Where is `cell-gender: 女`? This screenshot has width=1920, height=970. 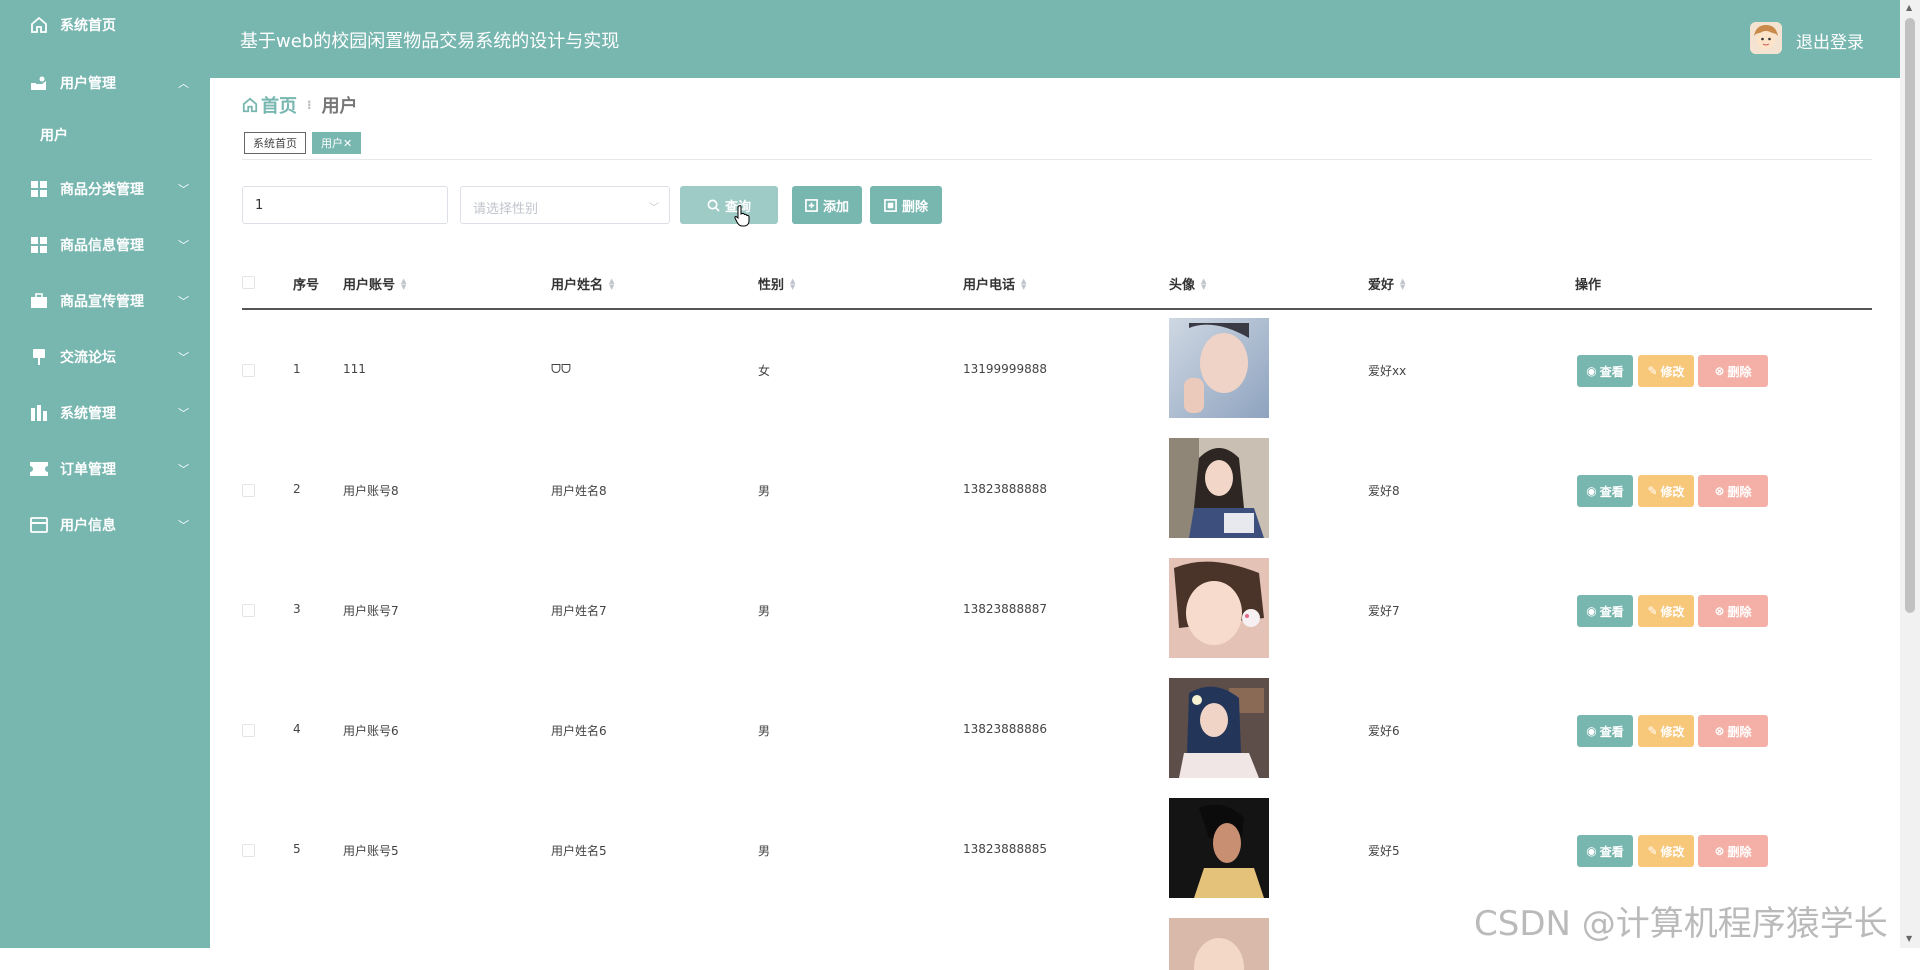 cell-gender: 女 is located at coordinates (764, 371).